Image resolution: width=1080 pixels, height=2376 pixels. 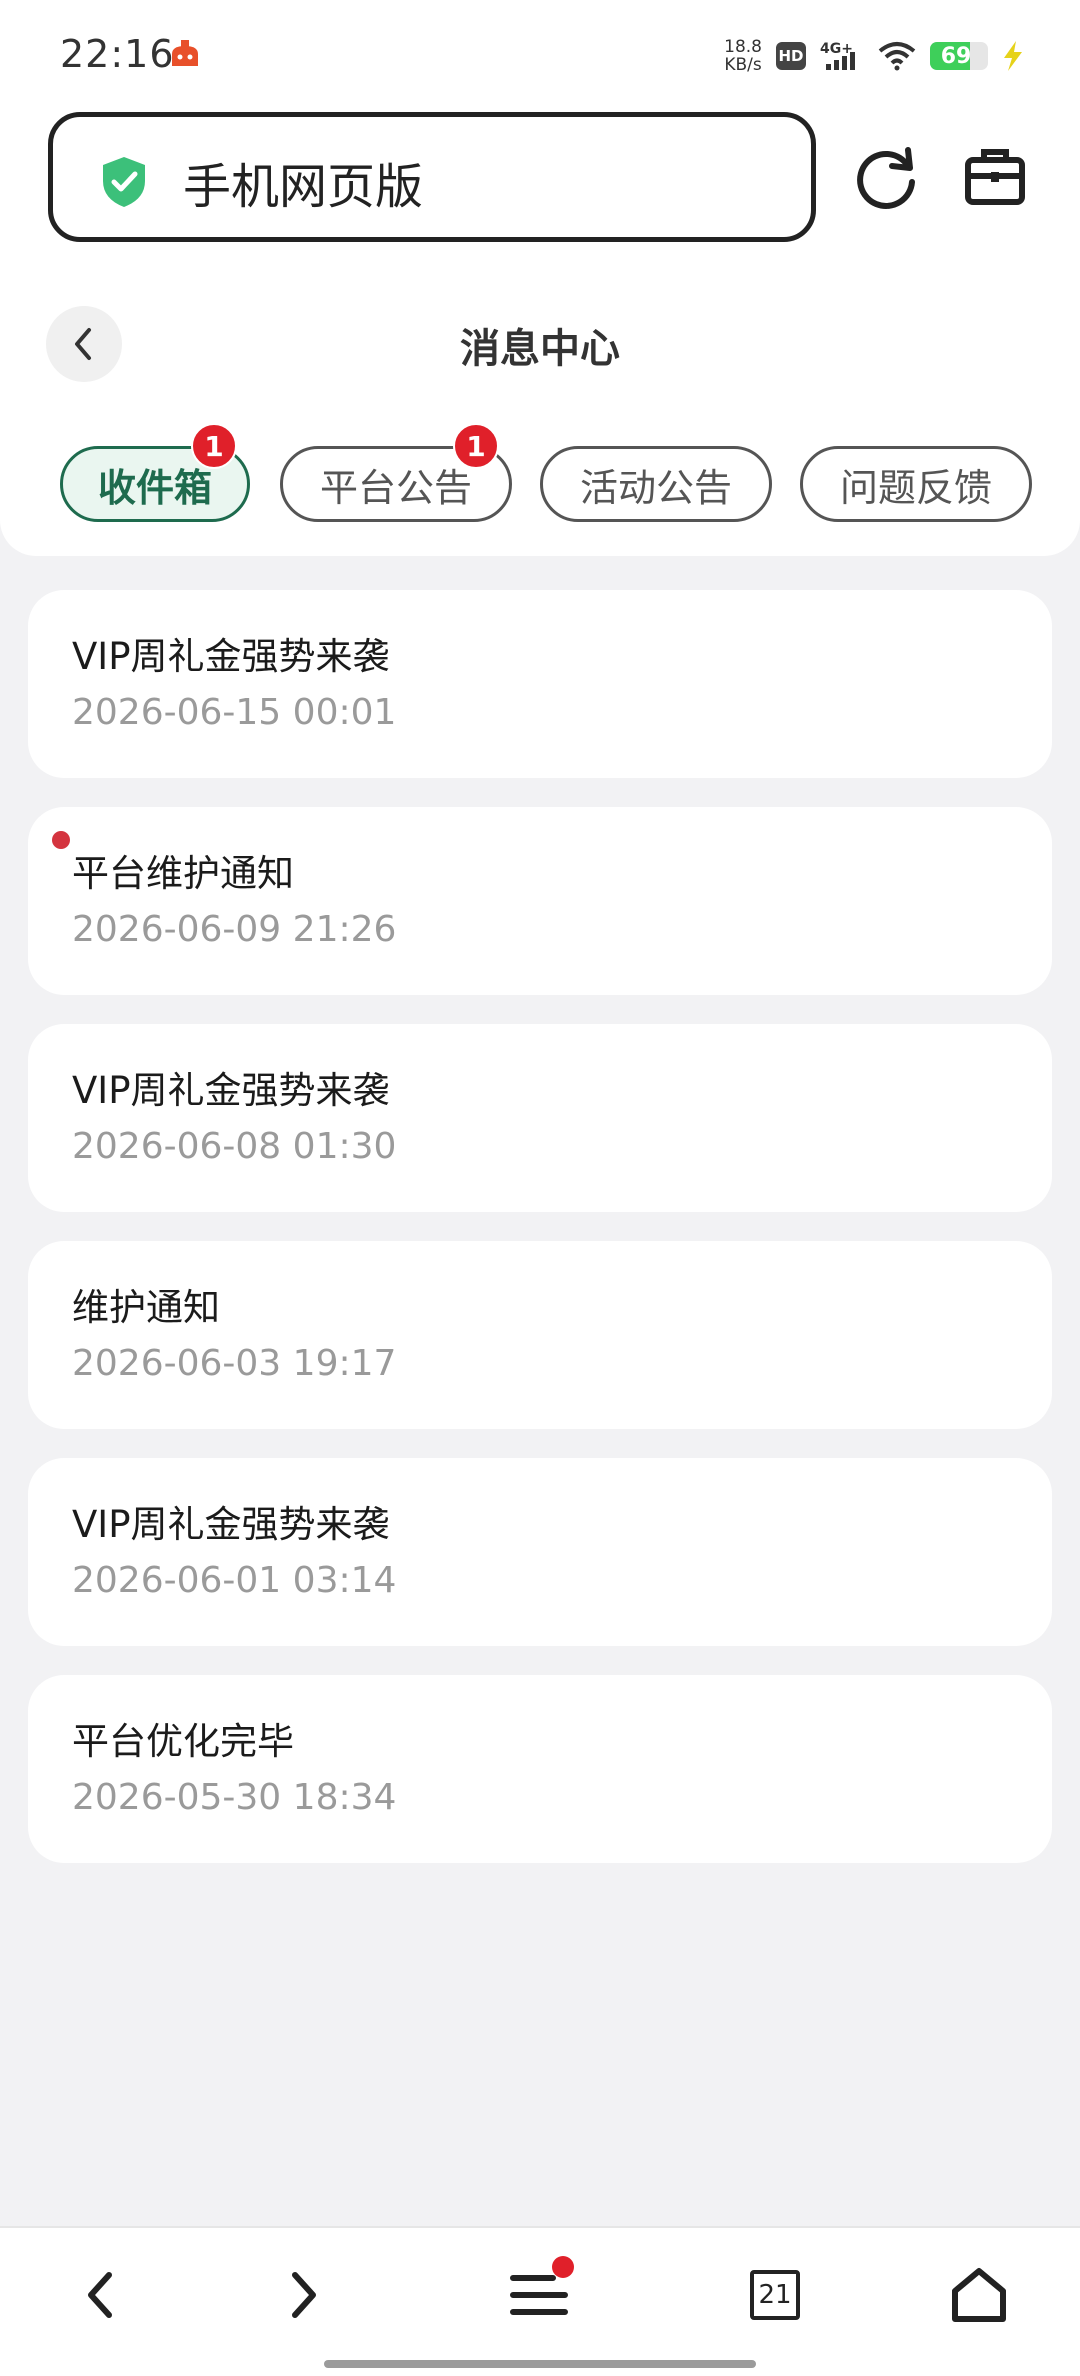 What do you see at coordinates (655, 487) in the screenshot?
I see `tab-label: 活动公告` at bounding box center [655, 487].